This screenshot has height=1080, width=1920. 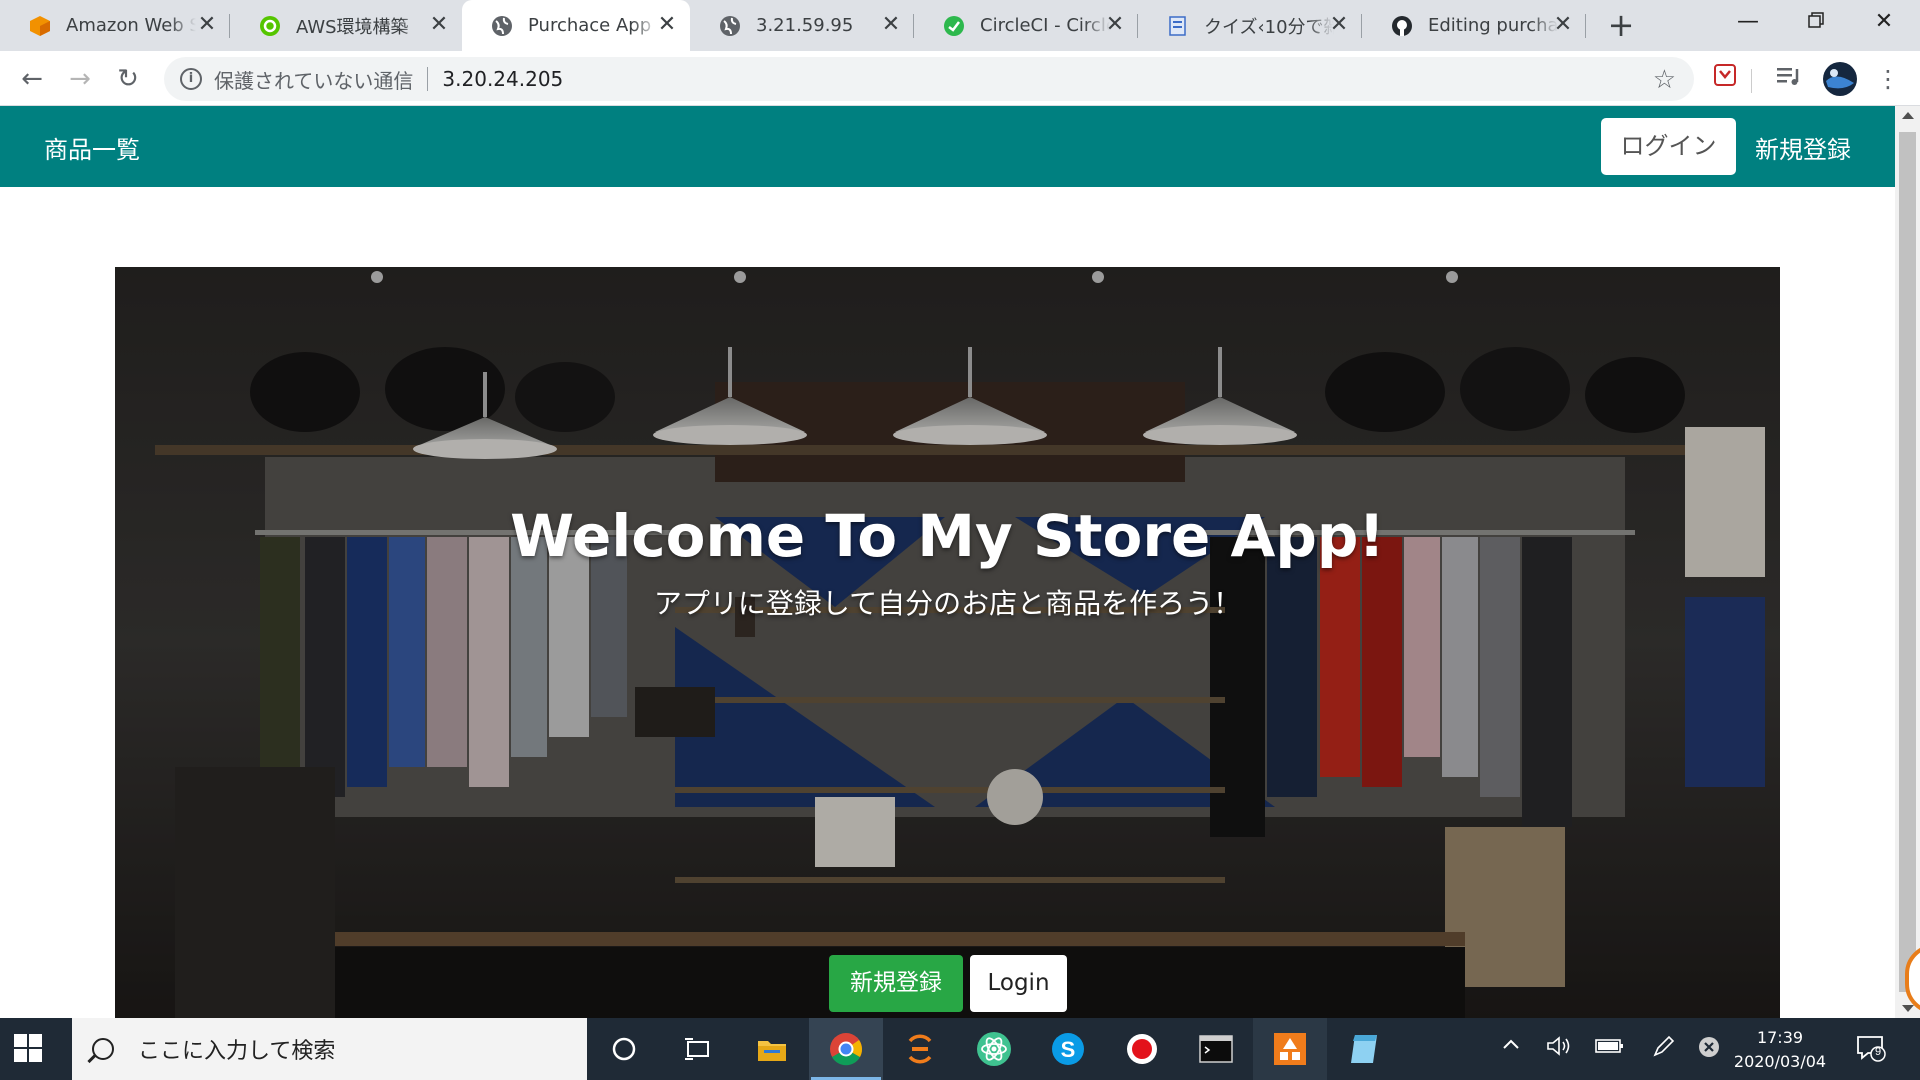 I want to click on chrome-icon, so click(x=846, y=1049).